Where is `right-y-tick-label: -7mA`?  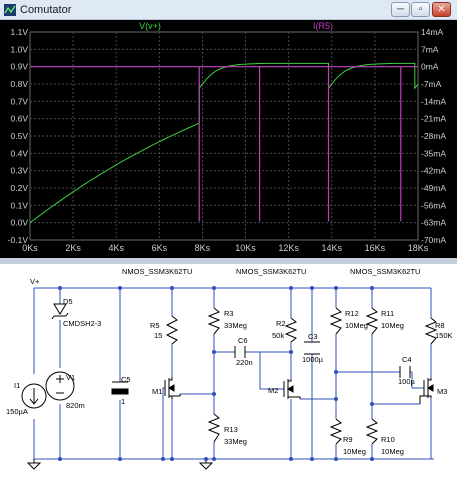 right-y-tick-label: -7mA is located at coordinates (431, 84).